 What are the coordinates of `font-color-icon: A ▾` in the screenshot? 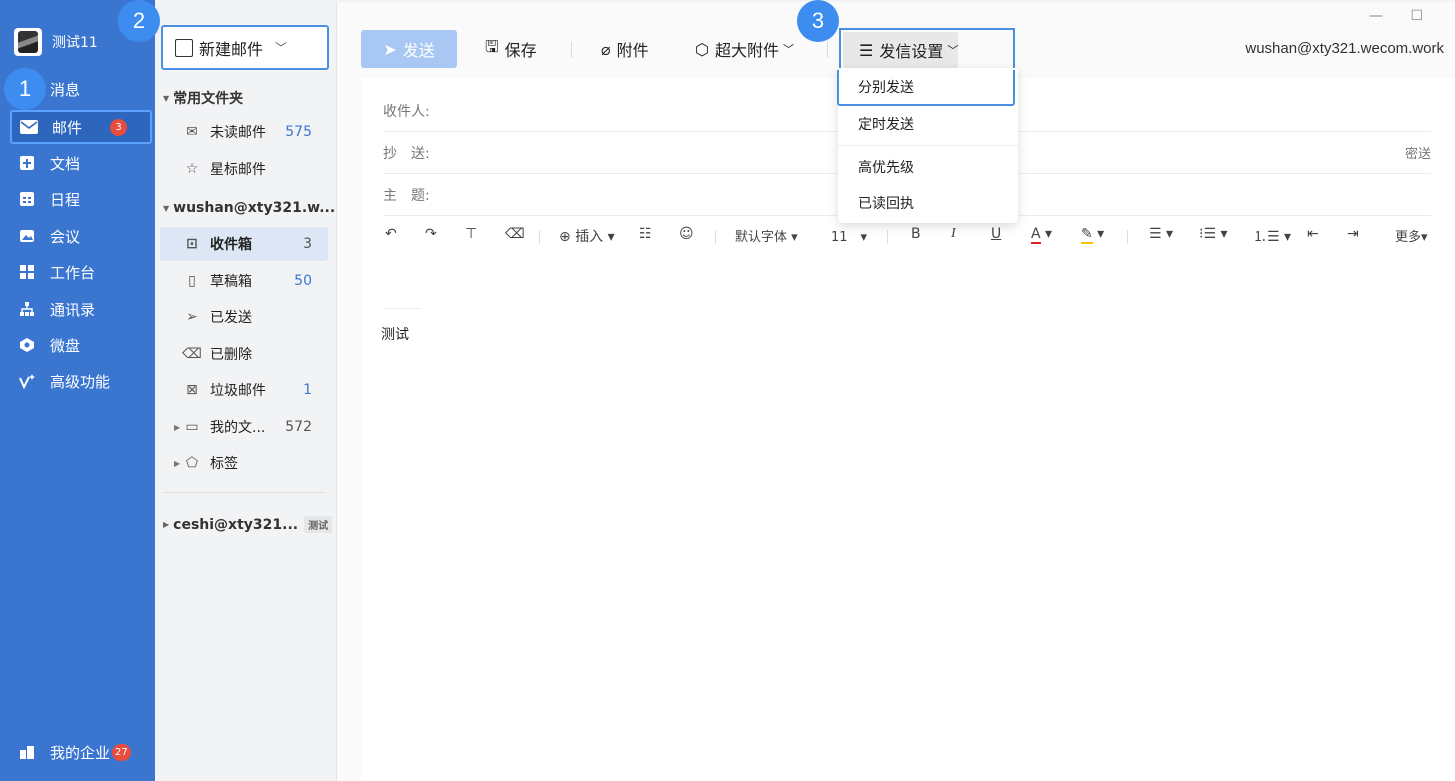 It's located at (1041, 235).